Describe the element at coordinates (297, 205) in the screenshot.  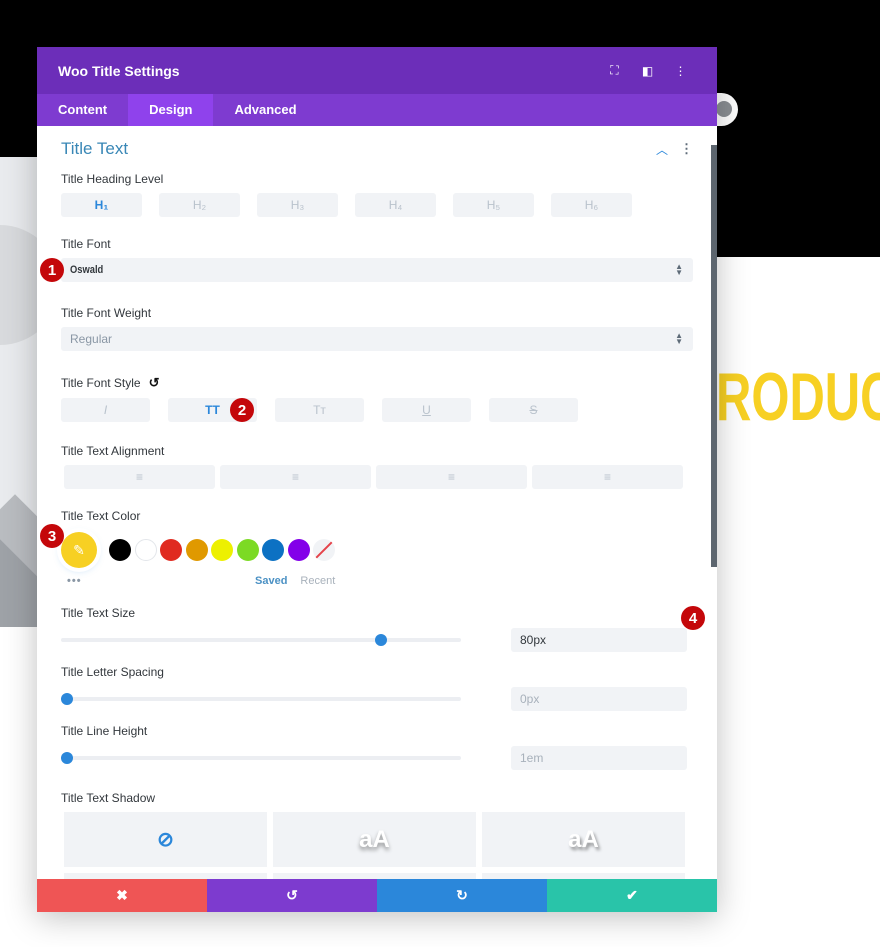
I see `heading-h3-button: H₃` at that location.